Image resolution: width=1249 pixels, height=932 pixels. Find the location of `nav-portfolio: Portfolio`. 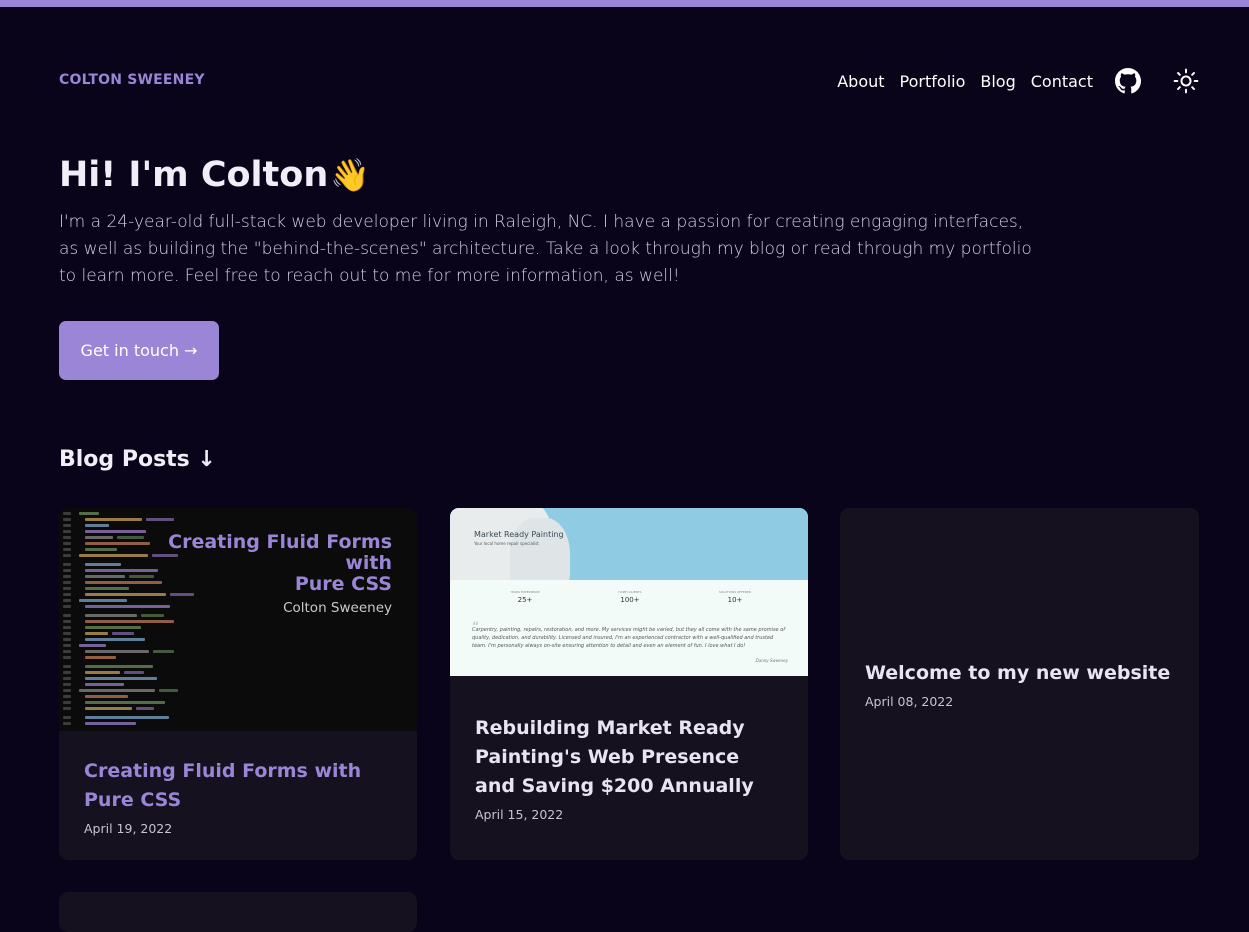

nav-portfolio: Portfolio is located at coordinates (933, 81).